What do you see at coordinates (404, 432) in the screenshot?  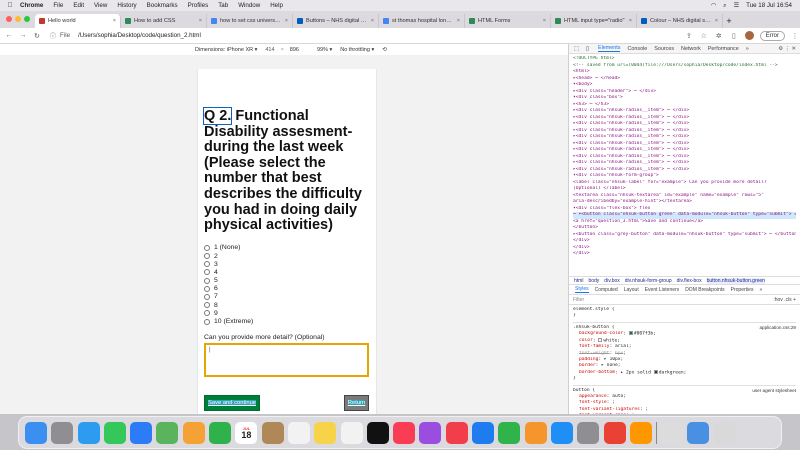 I see `music-icon` at bounding box center [404, 432].